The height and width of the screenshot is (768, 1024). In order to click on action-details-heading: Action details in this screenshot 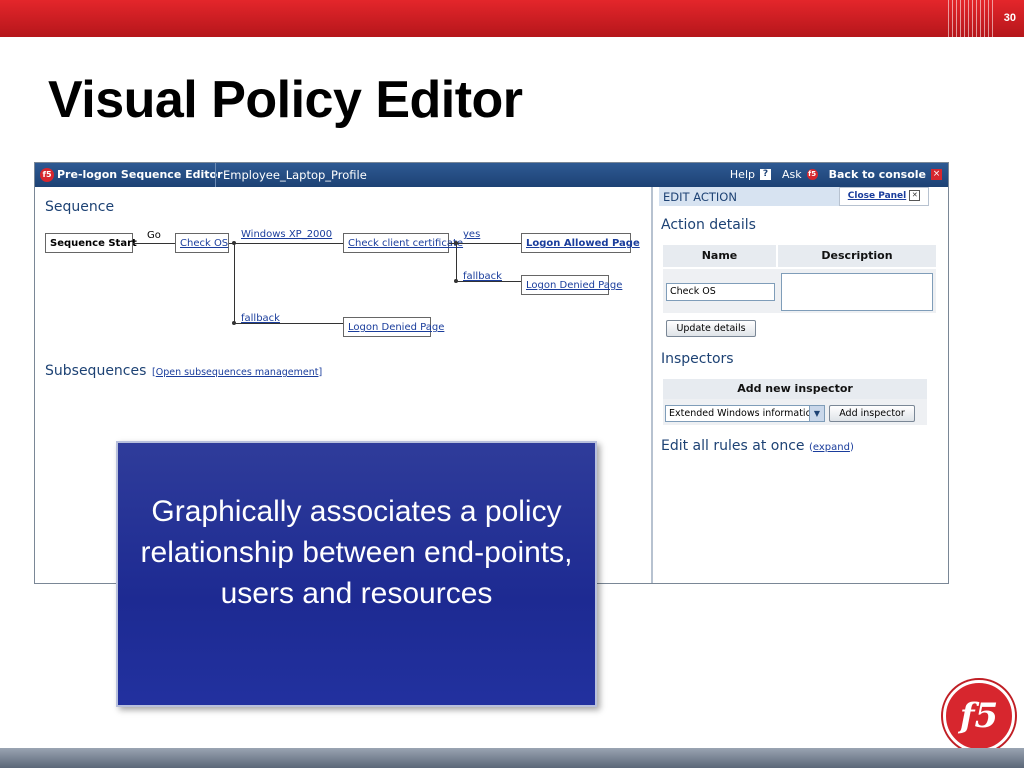, I will do `click(708, 225)`.